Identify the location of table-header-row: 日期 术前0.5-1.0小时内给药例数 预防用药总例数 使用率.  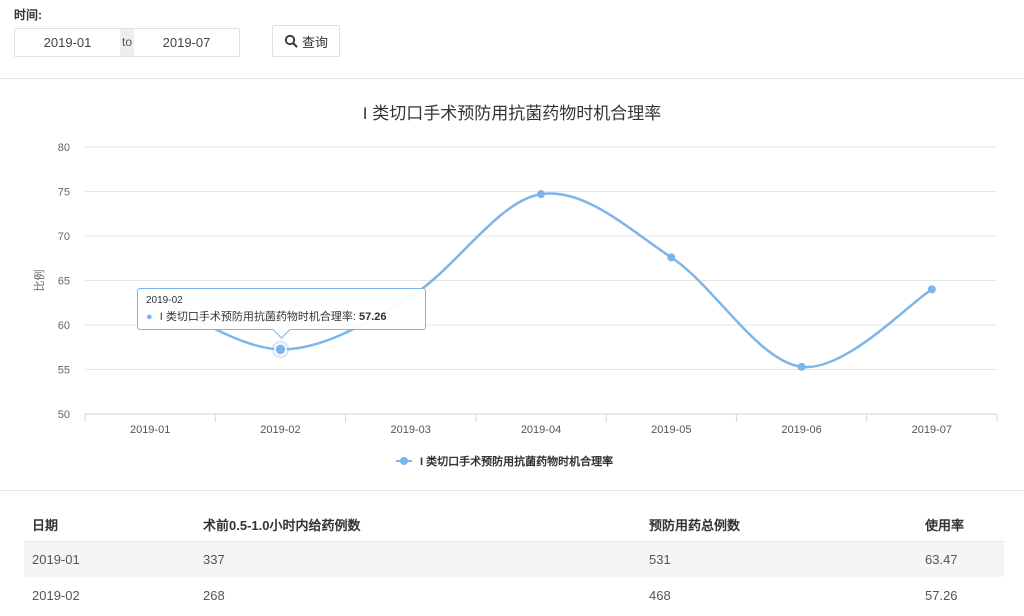
(514, 525).